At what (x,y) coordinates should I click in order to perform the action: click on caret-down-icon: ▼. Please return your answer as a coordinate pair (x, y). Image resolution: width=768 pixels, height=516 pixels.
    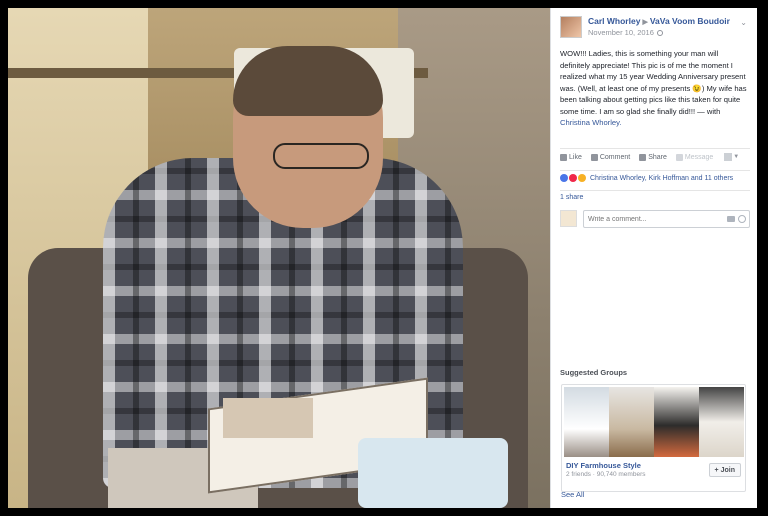
    Looking at the image, I should click on (736, 157).